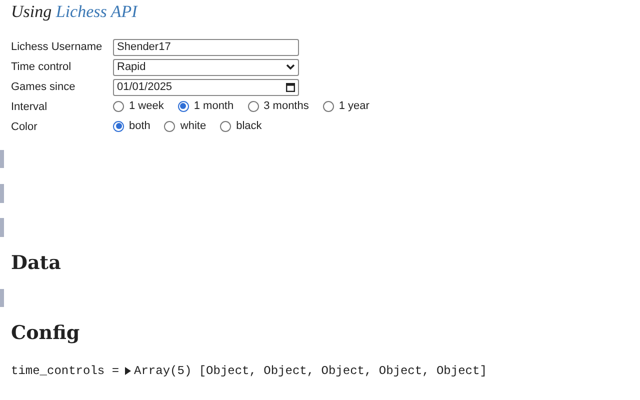 The width and height of the screenshot is (640, 400). I want to click on radio-label: both, so click(139, 126).